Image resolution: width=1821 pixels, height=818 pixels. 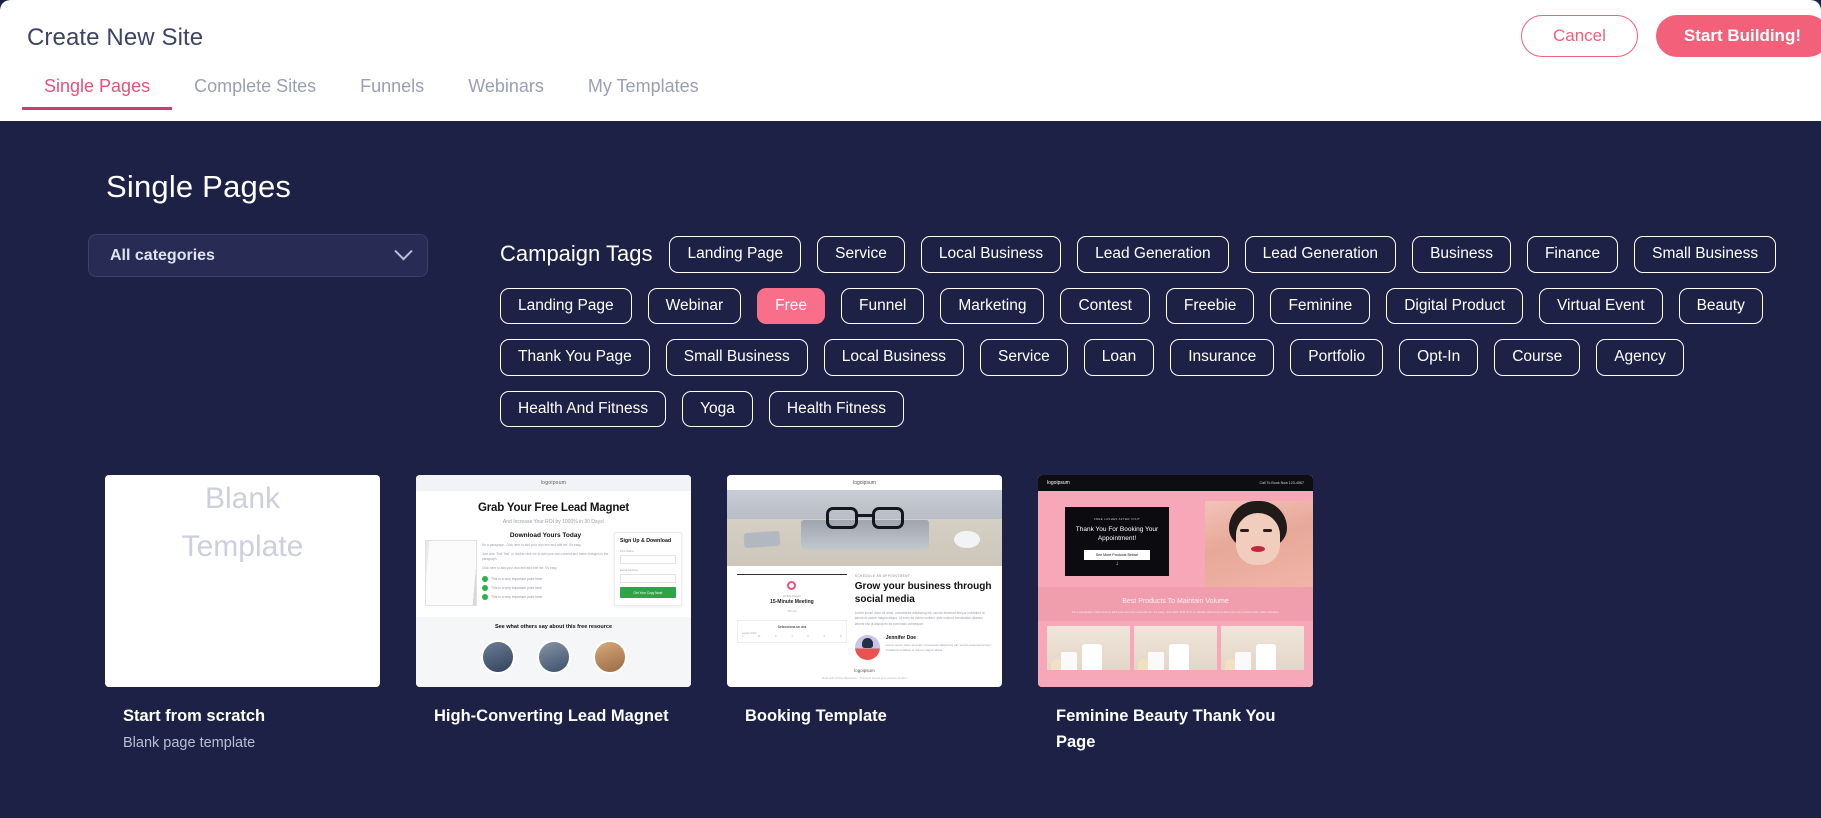 I want to click on campaign-tags-label: Campaign Tags, so click(x=576, y=254).